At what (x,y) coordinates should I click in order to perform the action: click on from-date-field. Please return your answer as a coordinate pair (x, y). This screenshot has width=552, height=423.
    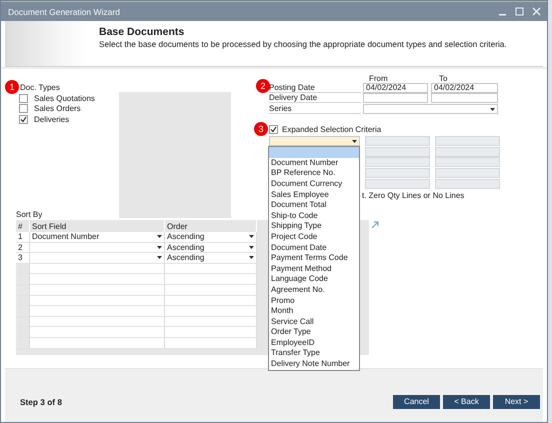
    Looking at the image, I should click on (395, 98).